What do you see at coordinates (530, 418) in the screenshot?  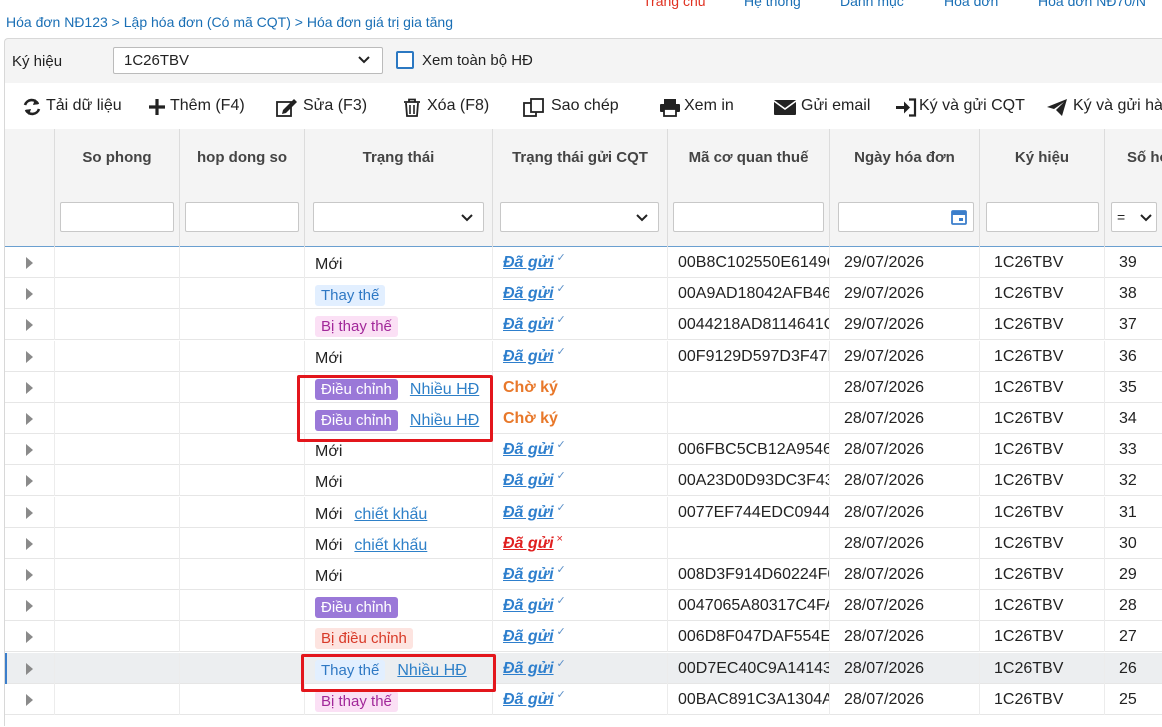 I see `cqt-status-pending: Chờ ký` at bounding box center [530, 418].